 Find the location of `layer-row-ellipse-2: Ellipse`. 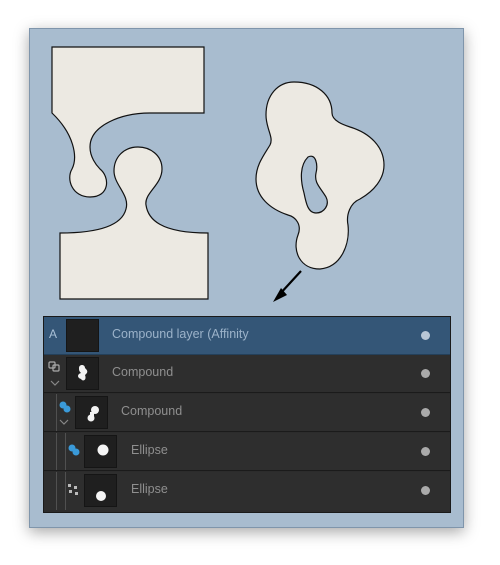

layer-row-ellipse-2: Ellipse is located at coordinates (247, 491).